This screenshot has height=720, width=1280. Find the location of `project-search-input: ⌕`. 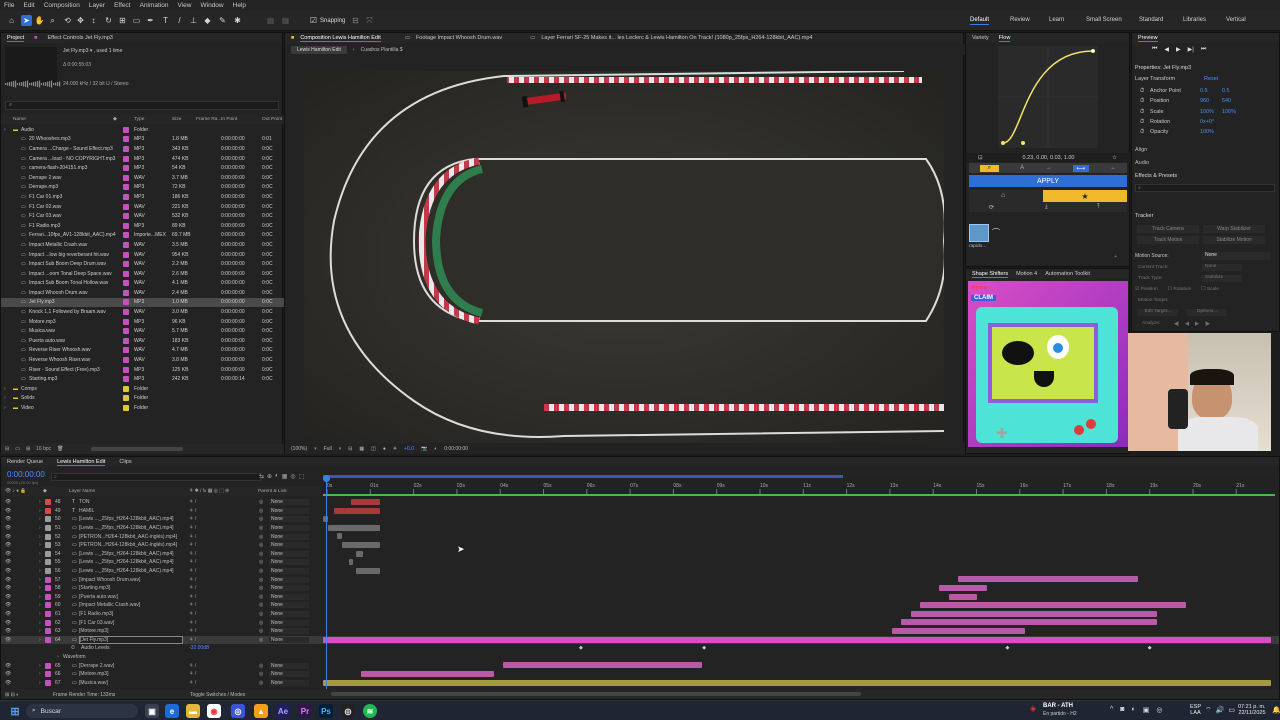

project-search-input: ⌕ is located at coordinates (142, 105).